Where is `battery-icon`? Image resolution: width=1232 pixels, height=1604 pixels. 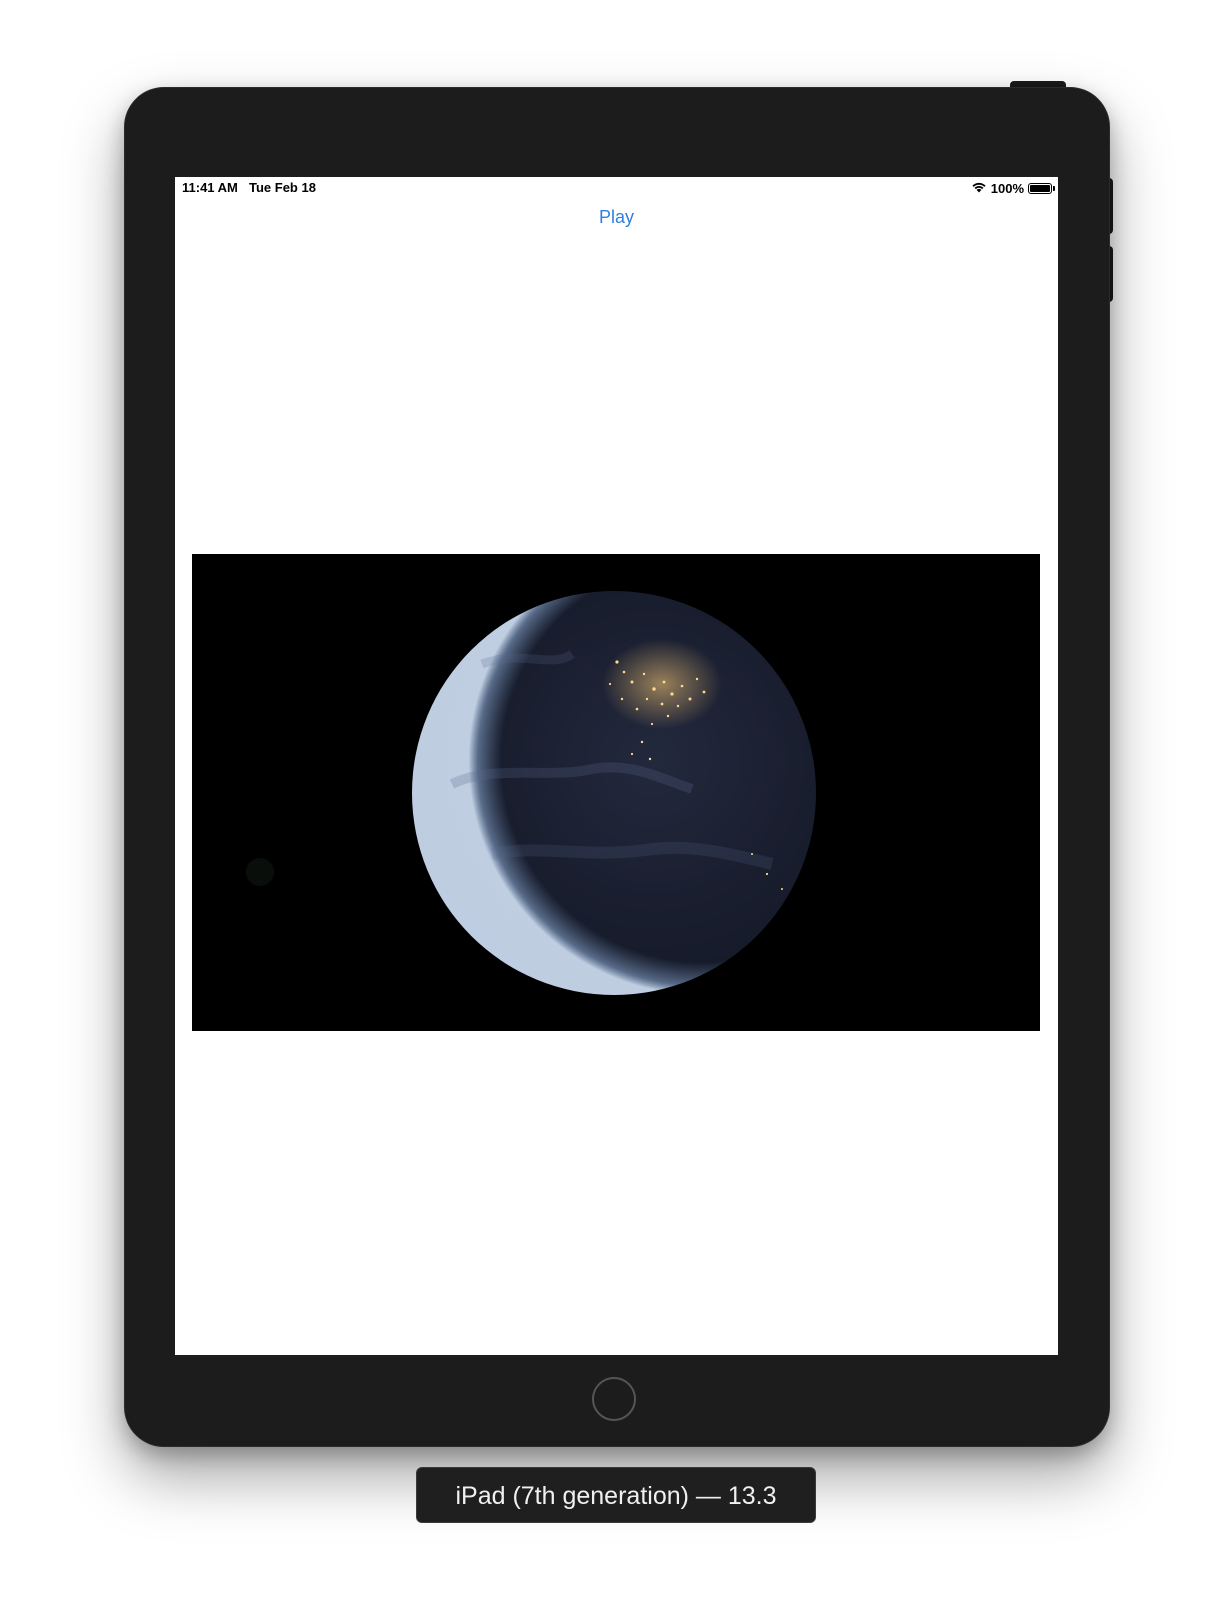
battery-icon is located at coordinates (1041, 188).